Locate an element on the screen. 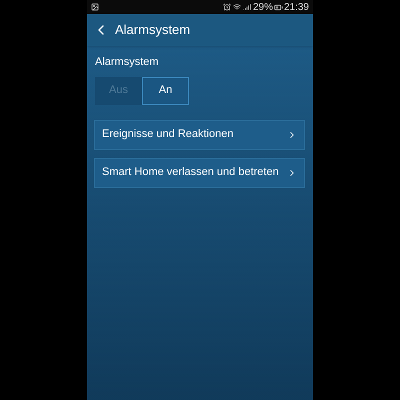  image-icon is located at coordinates (95, 7).